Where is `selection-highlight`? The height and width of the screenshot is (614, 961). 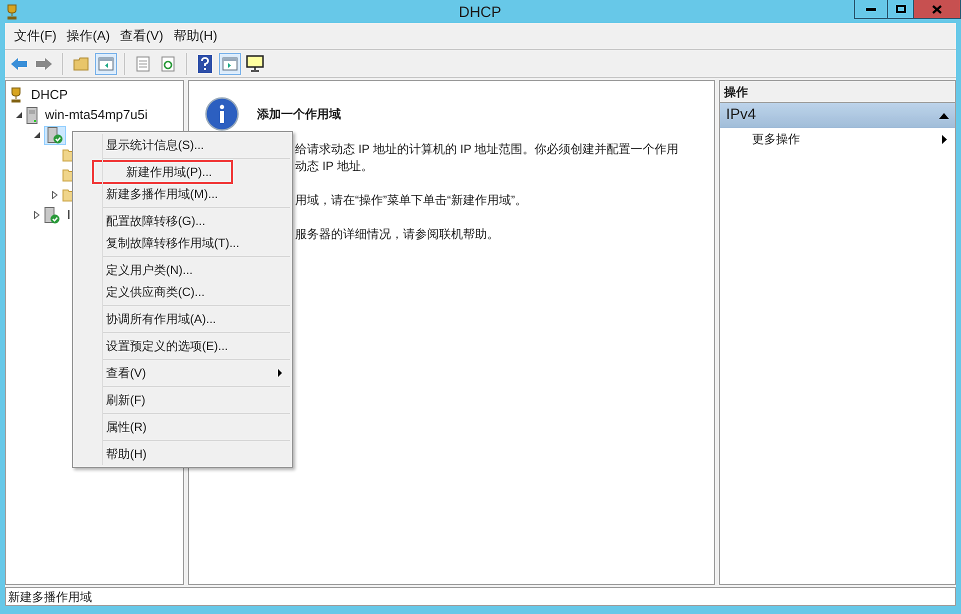 selection-highlight is located at coordinates (55, 135).